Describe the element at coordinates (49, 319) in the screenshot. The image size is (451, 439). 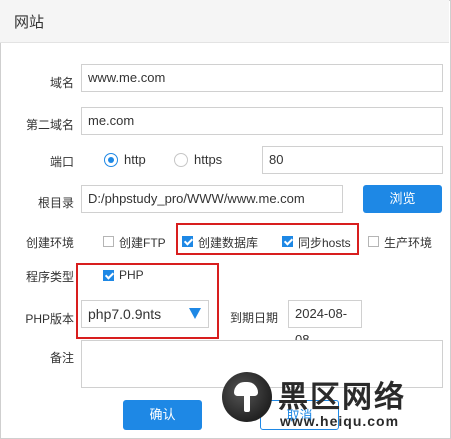
I see `php-version-label: PHP版本` at that location.